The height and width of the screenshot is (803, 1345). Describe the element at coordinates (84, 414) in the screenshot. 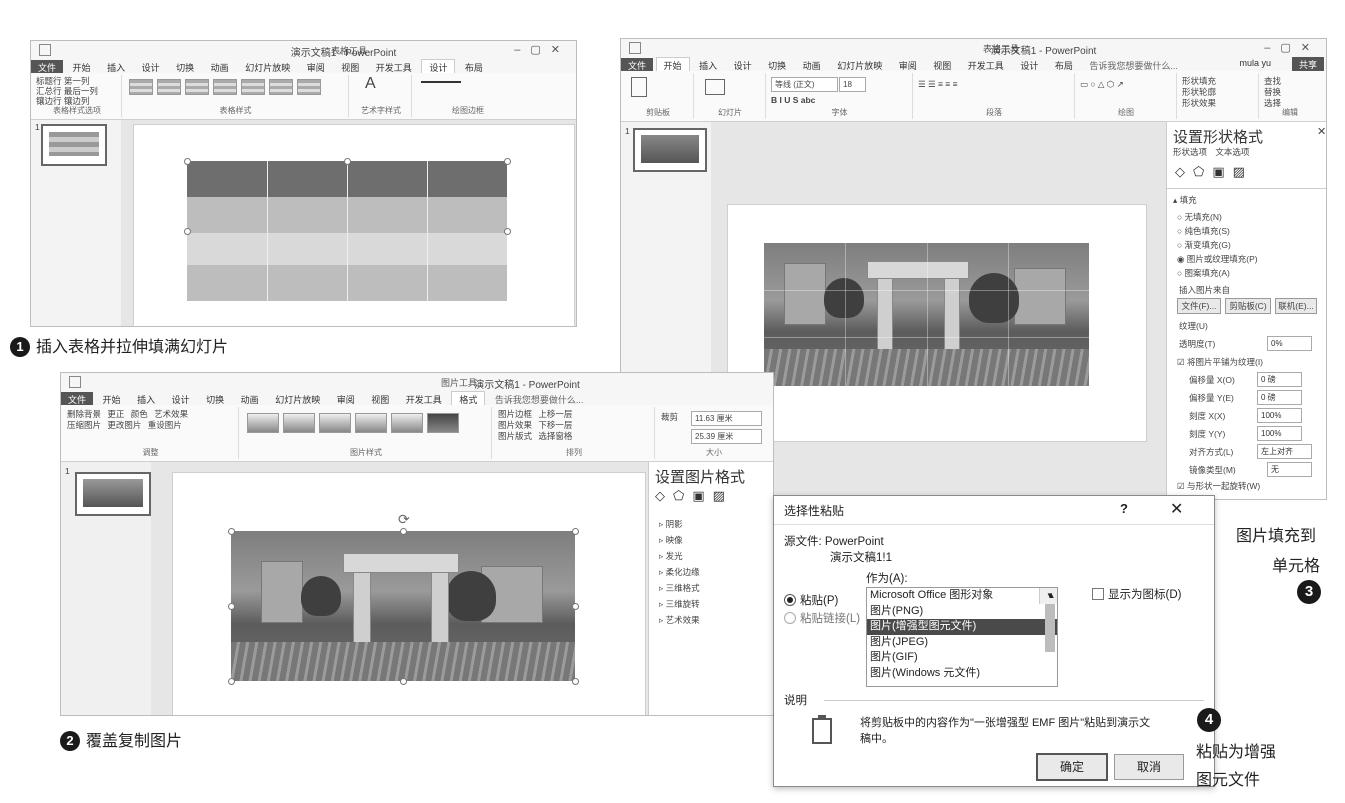

I see `remove-background-button: 删除背景` at that location.